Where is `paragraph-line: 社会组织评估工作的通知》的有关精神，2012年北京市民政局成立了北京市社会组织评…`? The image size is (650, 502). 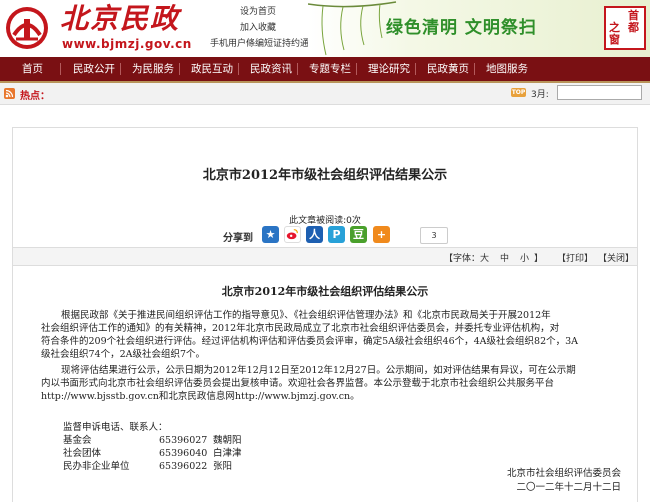 paragraph-line: 社会组织评估工作的通知》的有关精神，2012年北京市民政局成立了北京市社会组织评… is located at coordinates (300, 328).